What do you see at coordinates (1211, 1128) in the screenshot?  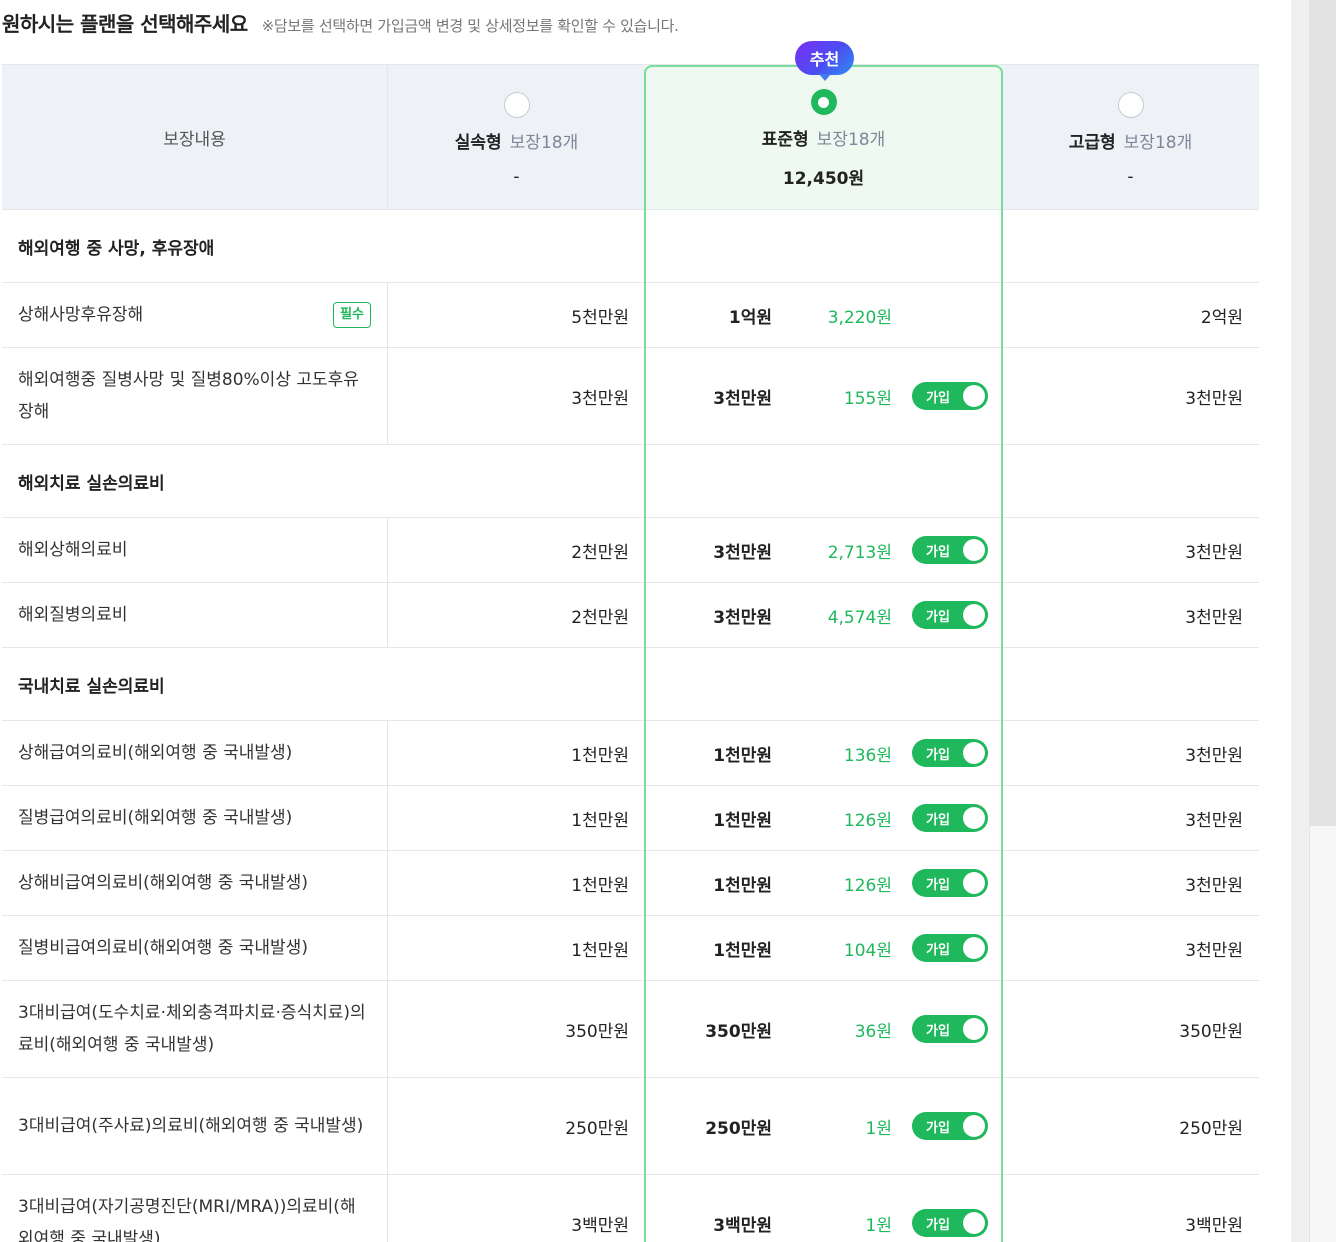 I see `premium-amount: 250만원` at bounding box center [1211, 1128].